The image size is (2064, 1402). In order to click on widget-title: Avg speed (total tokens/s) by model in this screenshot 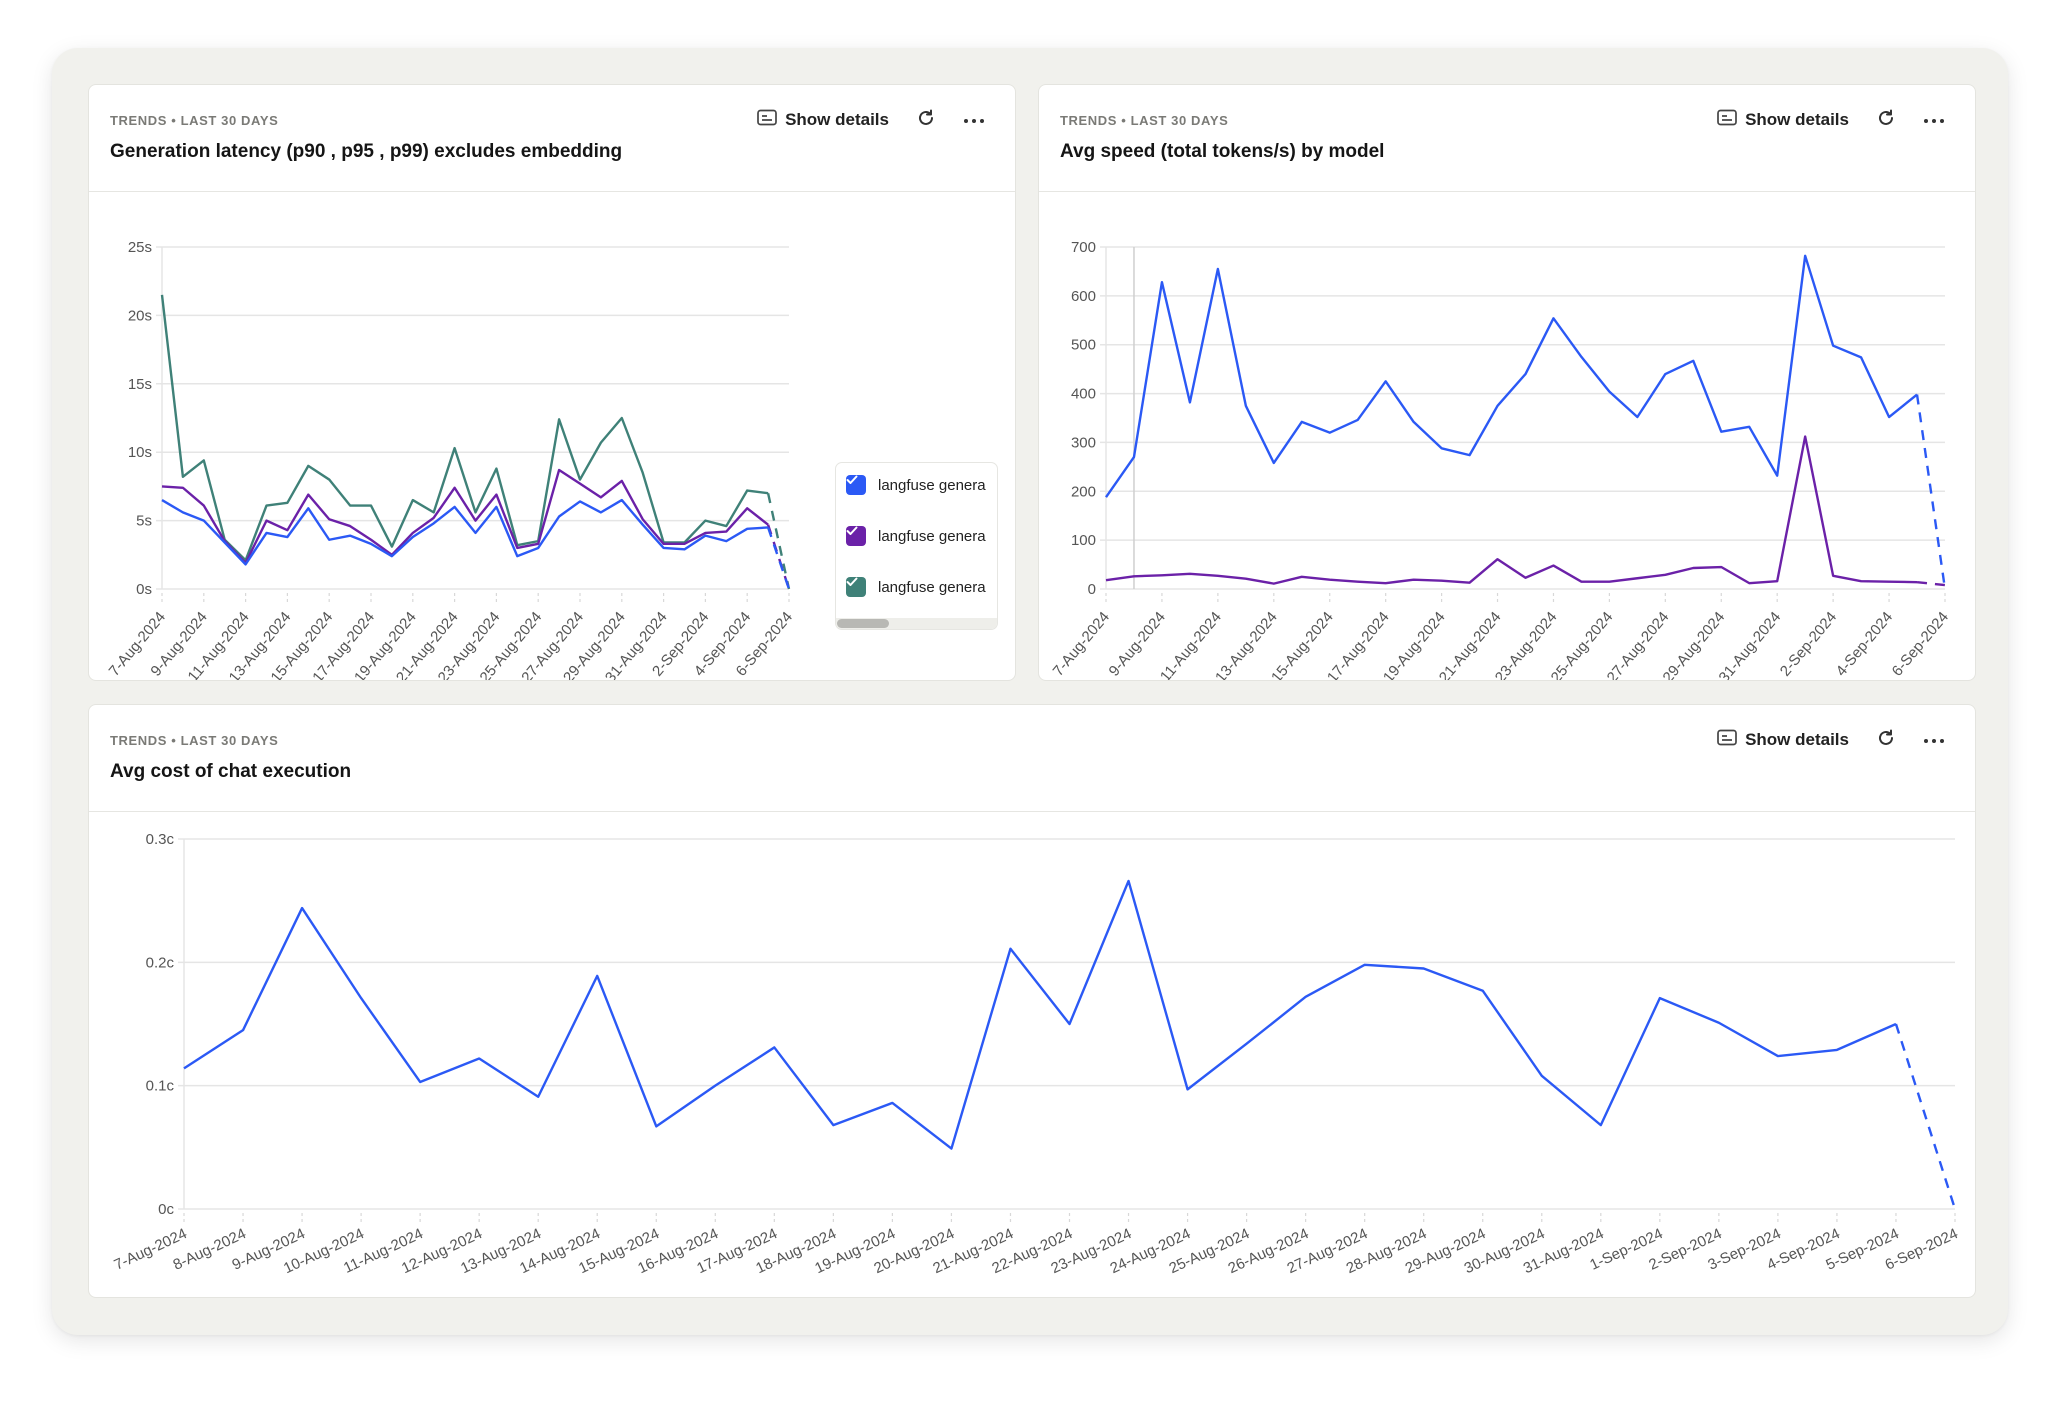, I will do `click(1222, 151)`.